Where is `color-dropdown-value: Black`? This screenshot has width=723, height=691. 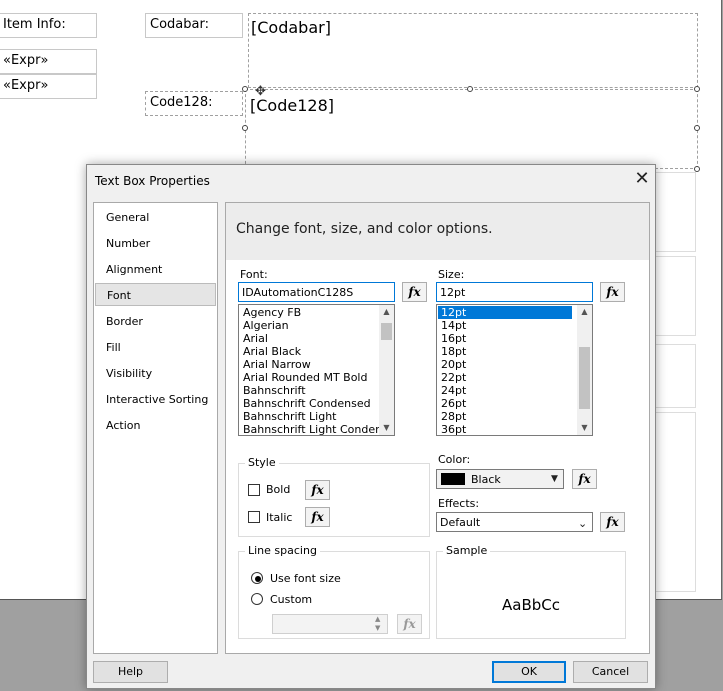 color-dropdown-value: Black is located at coordinates (486, 479).